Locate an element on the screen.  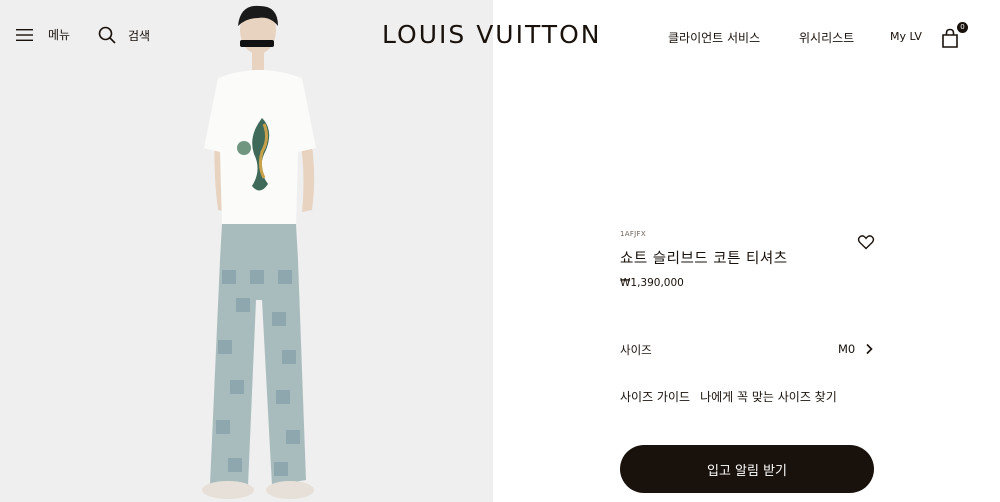
size-label: 사이즈 is located at coordinates (636, 350).